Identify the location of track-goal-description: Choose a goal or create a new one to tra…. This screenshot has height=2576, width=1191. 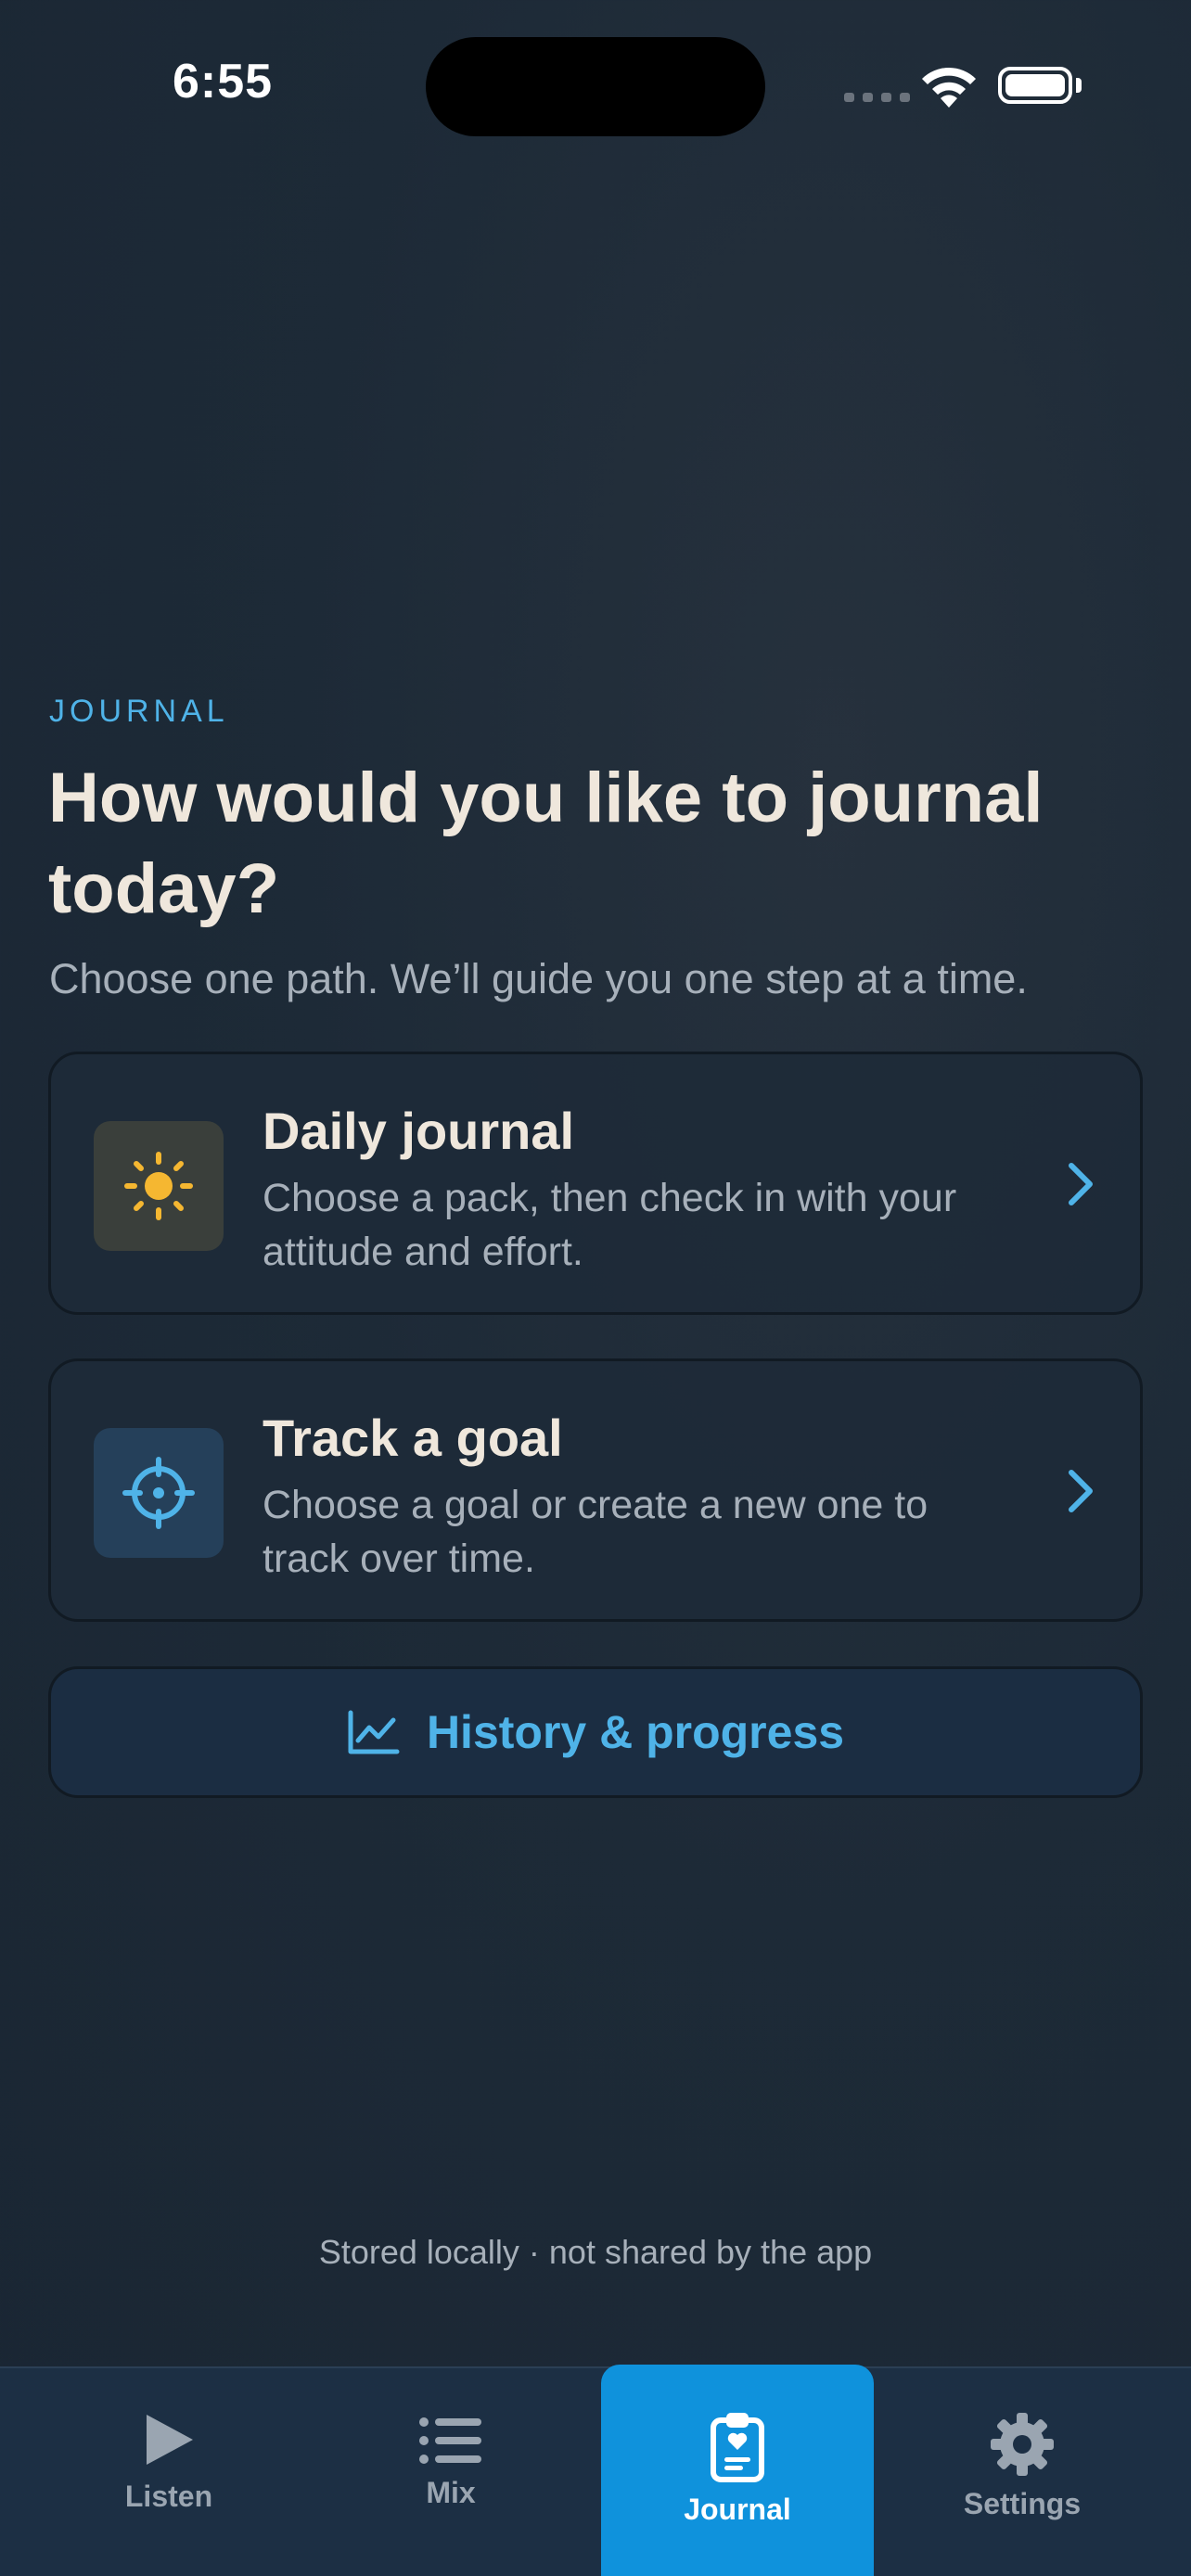
(595, 1532).